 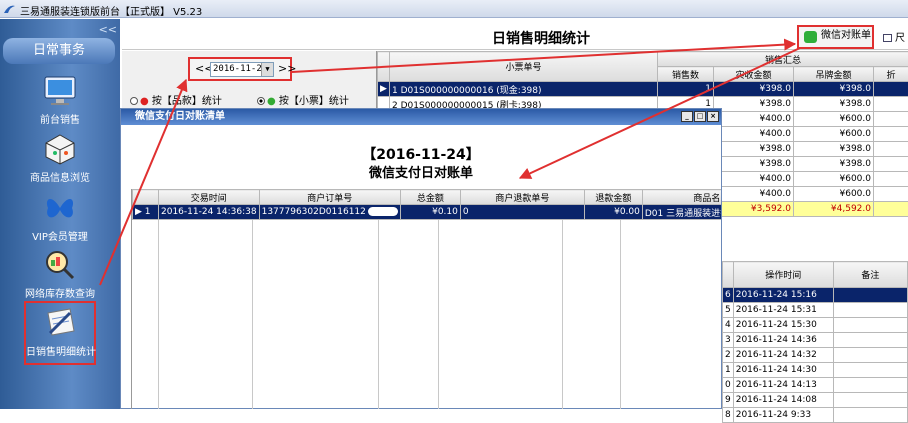 I want to click on table-row: 62016-11-24 15:16, so click(x=815, y=295).